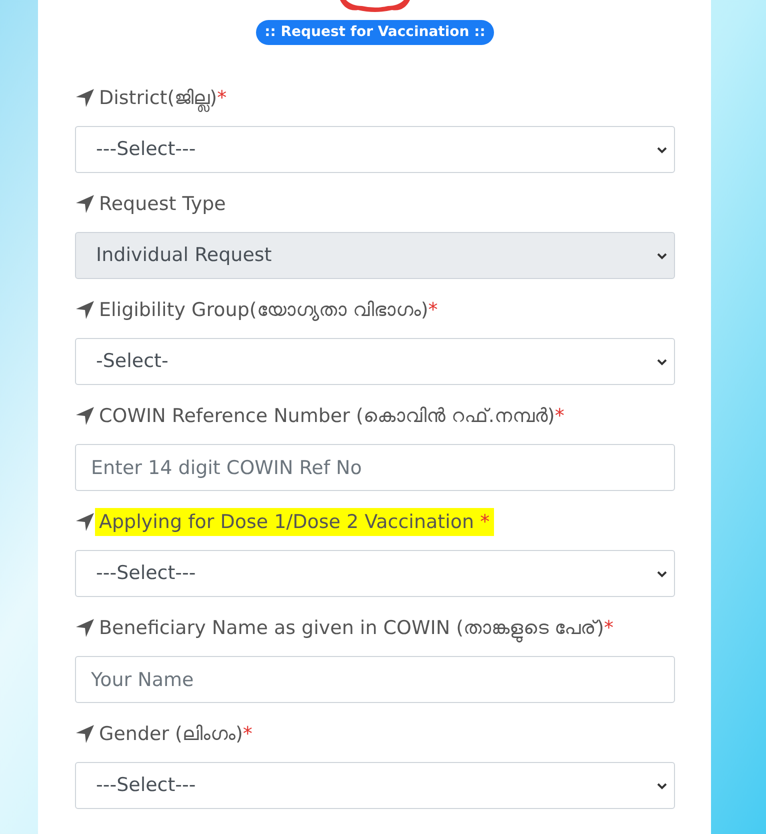 The height and width of the screenshot is (834, 766). What do you see at coordinates (331, 416) in the screenshot?
I see `field-label: COWIN Reference Number (കൊവിൻ റഫ്.നമ്പർ)*` at bounding box center [331, 416].